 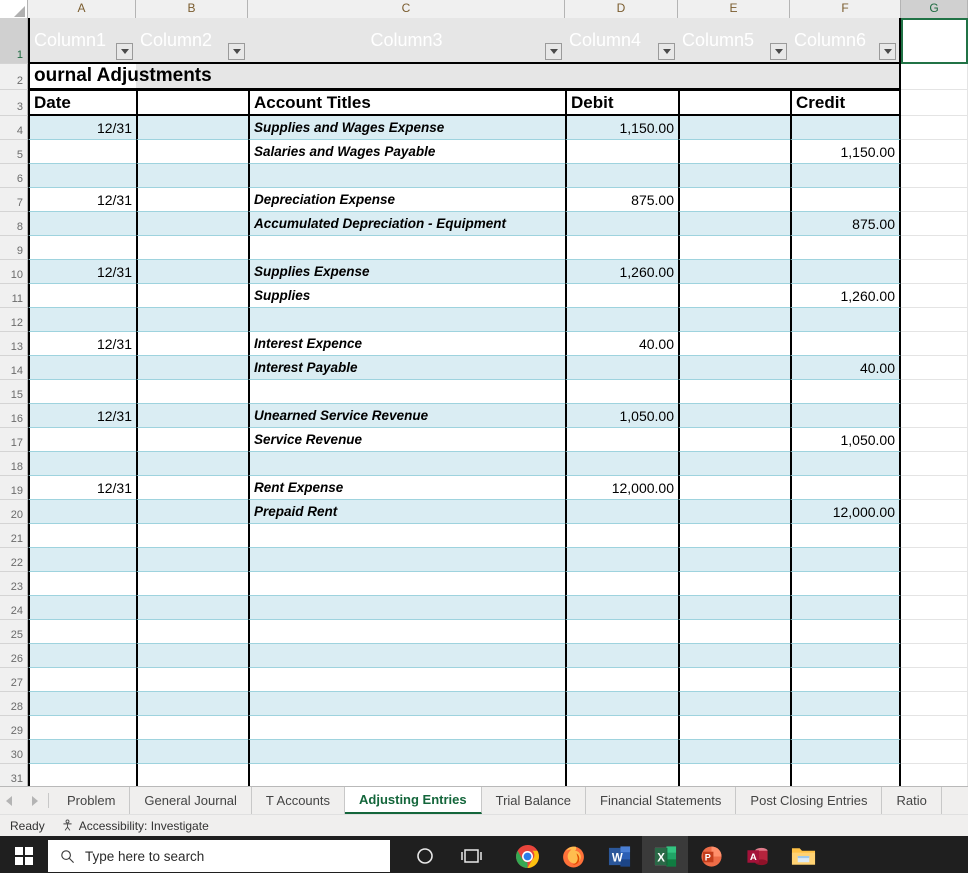 What do you see at coordinates (14, 176) in the screenshot?
I see `row-header-6: 6` at bounding box center [14, 176].